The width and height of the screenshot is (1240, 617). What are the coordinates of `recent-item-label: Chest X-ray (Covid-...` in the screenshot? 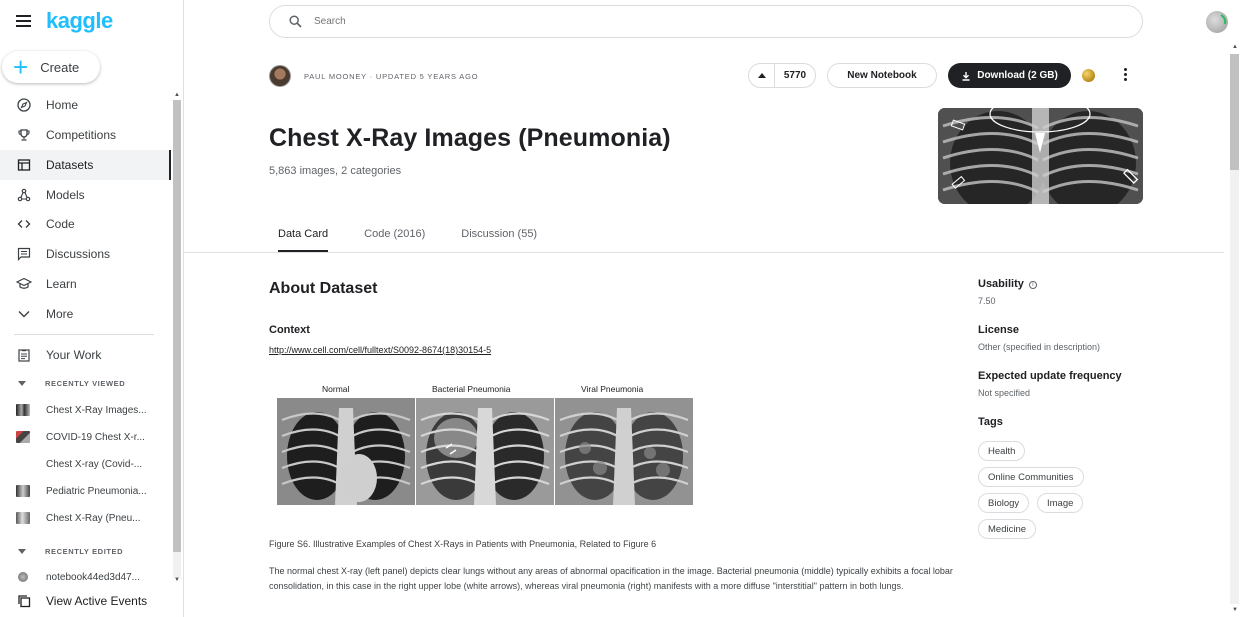 It's located at (94, 464).